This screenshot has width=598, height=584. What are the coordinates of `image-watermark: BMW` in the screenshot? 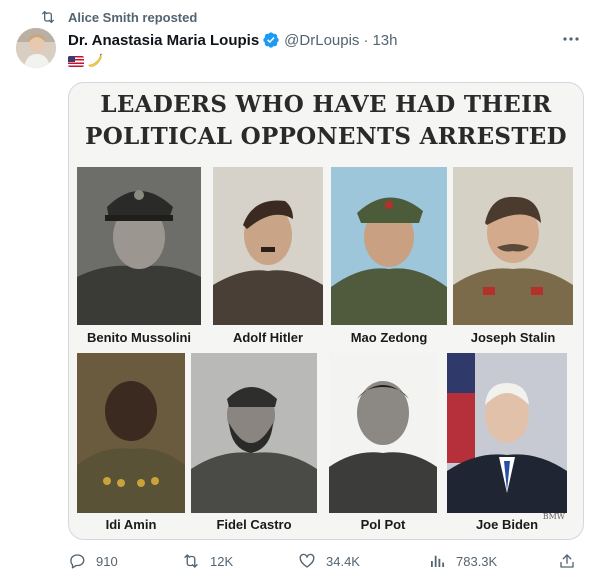 It's located at (553, 516).